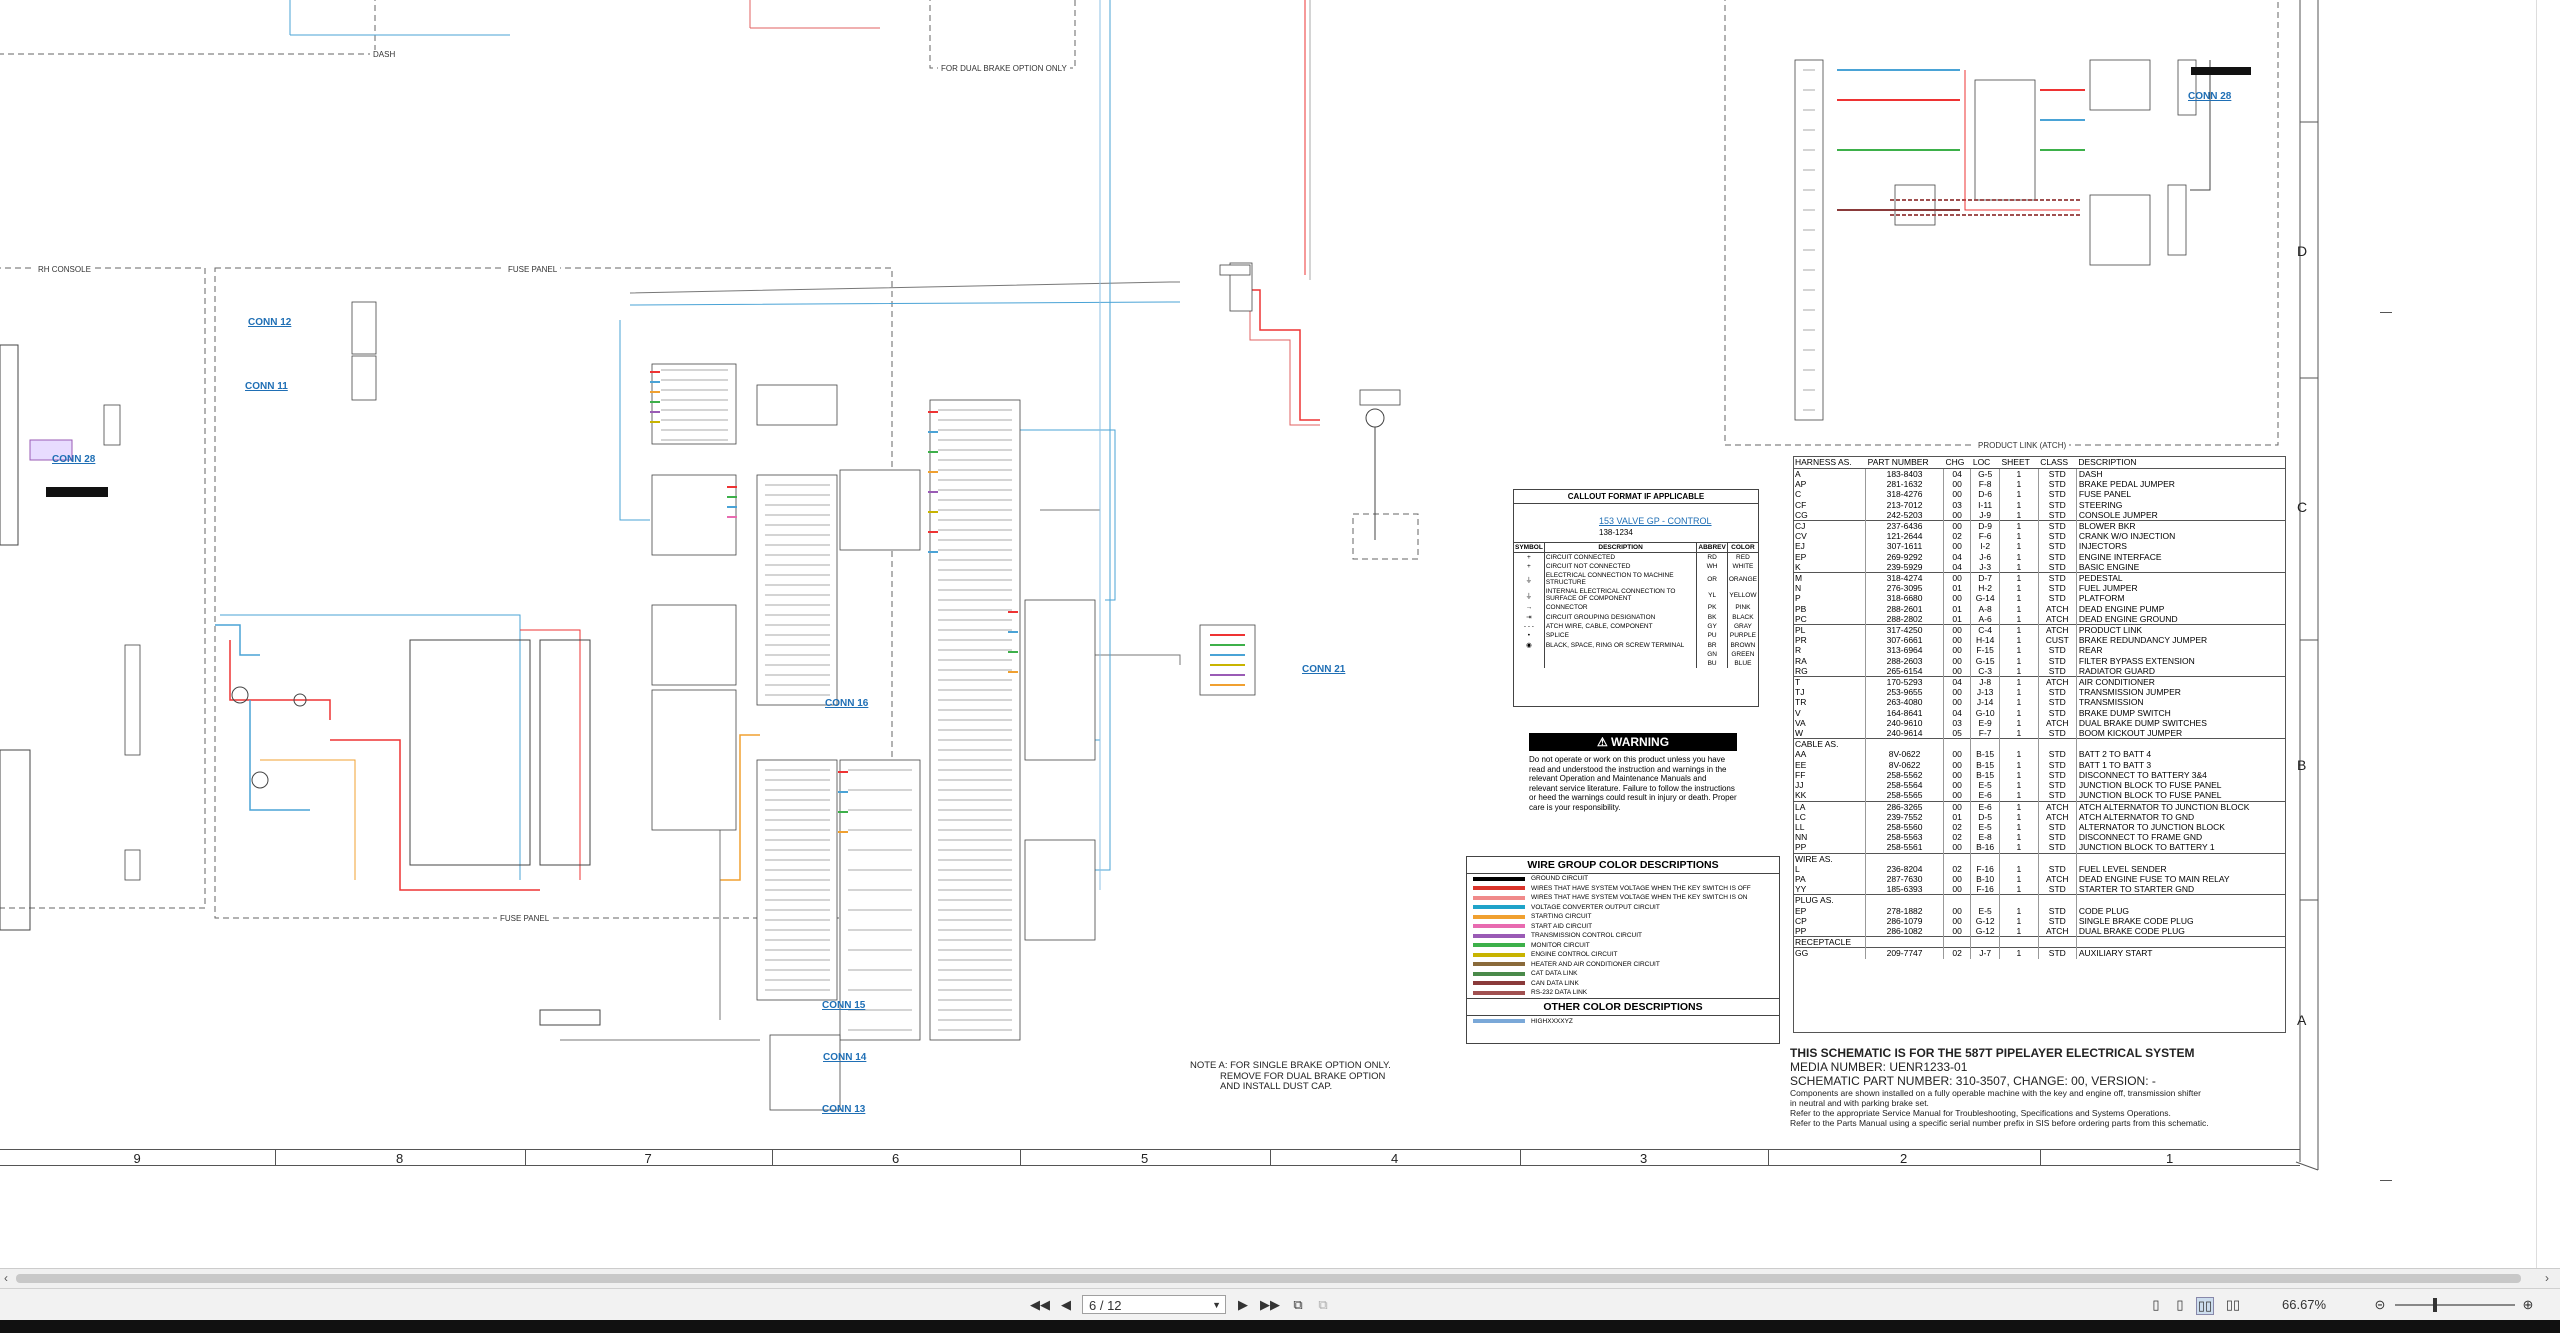 The height and width of the screenshot is (1333, 2560). What do you see at coordinates (2233, 1305) in the screenshot?
I see `two-page-continuous-icon: ▯▯` at bounding box center [2233, 1305].